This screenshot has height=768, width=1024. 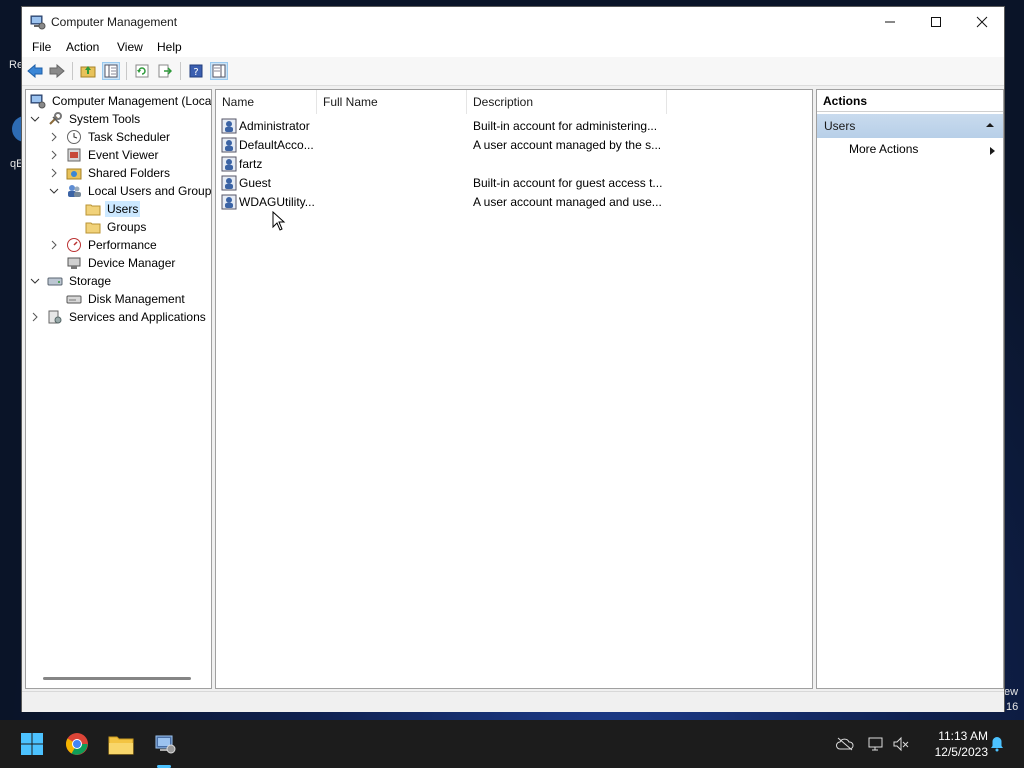 I want to click on maximize-button, so click(x=936, y=22).